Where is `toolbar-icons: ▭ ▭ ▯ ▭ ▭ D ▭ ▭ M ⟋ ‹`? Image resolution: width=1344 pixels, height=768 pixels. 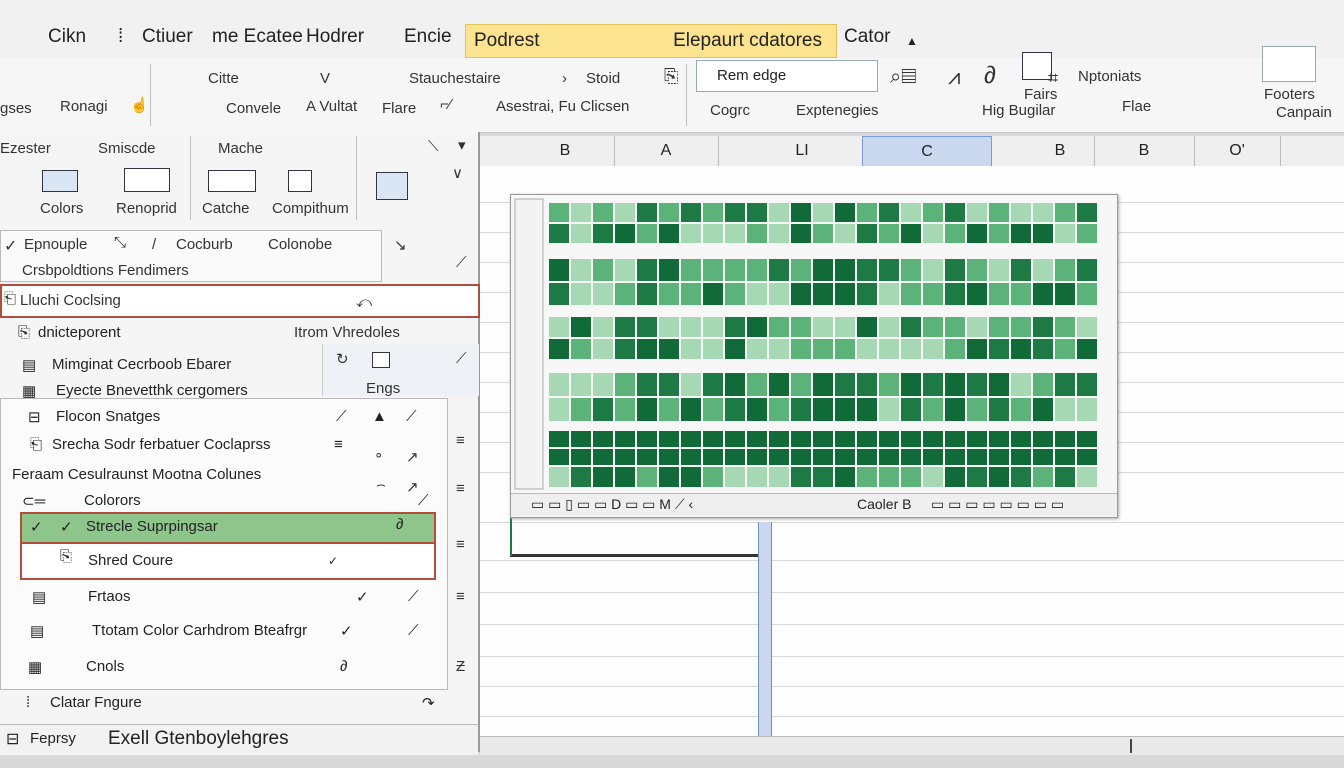 toolbar-icons: ▭ ▭ ▯ ▭ ▭ D ▭ ▭ M ⟋ ‹ is located at coordinates (612, 504).